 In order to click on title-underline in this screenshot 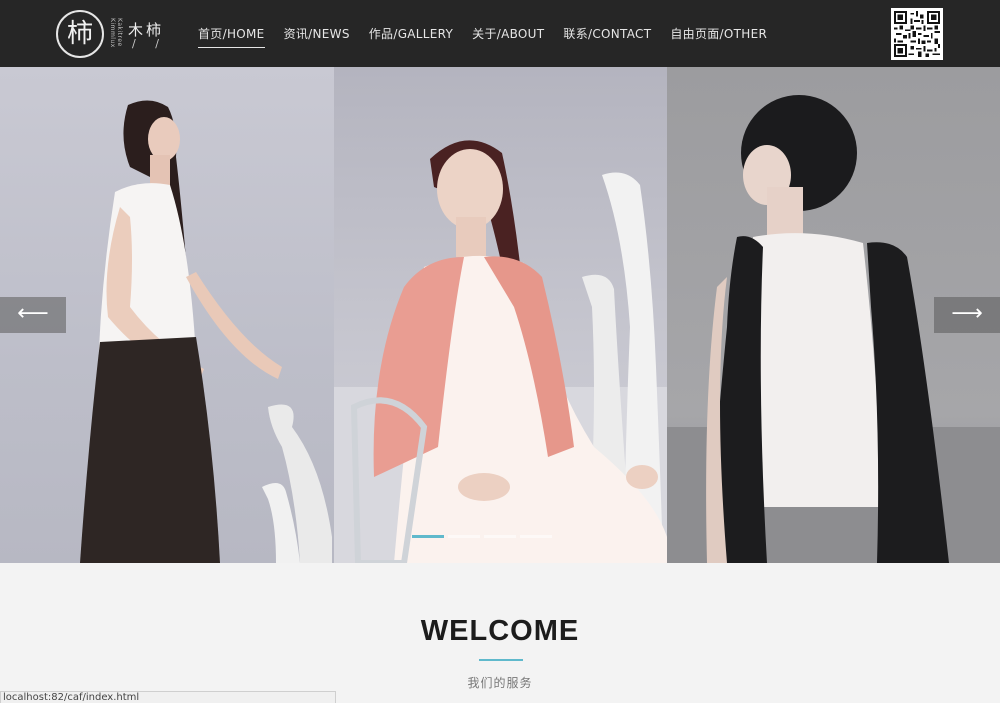, I will do `click(501, 660)`.